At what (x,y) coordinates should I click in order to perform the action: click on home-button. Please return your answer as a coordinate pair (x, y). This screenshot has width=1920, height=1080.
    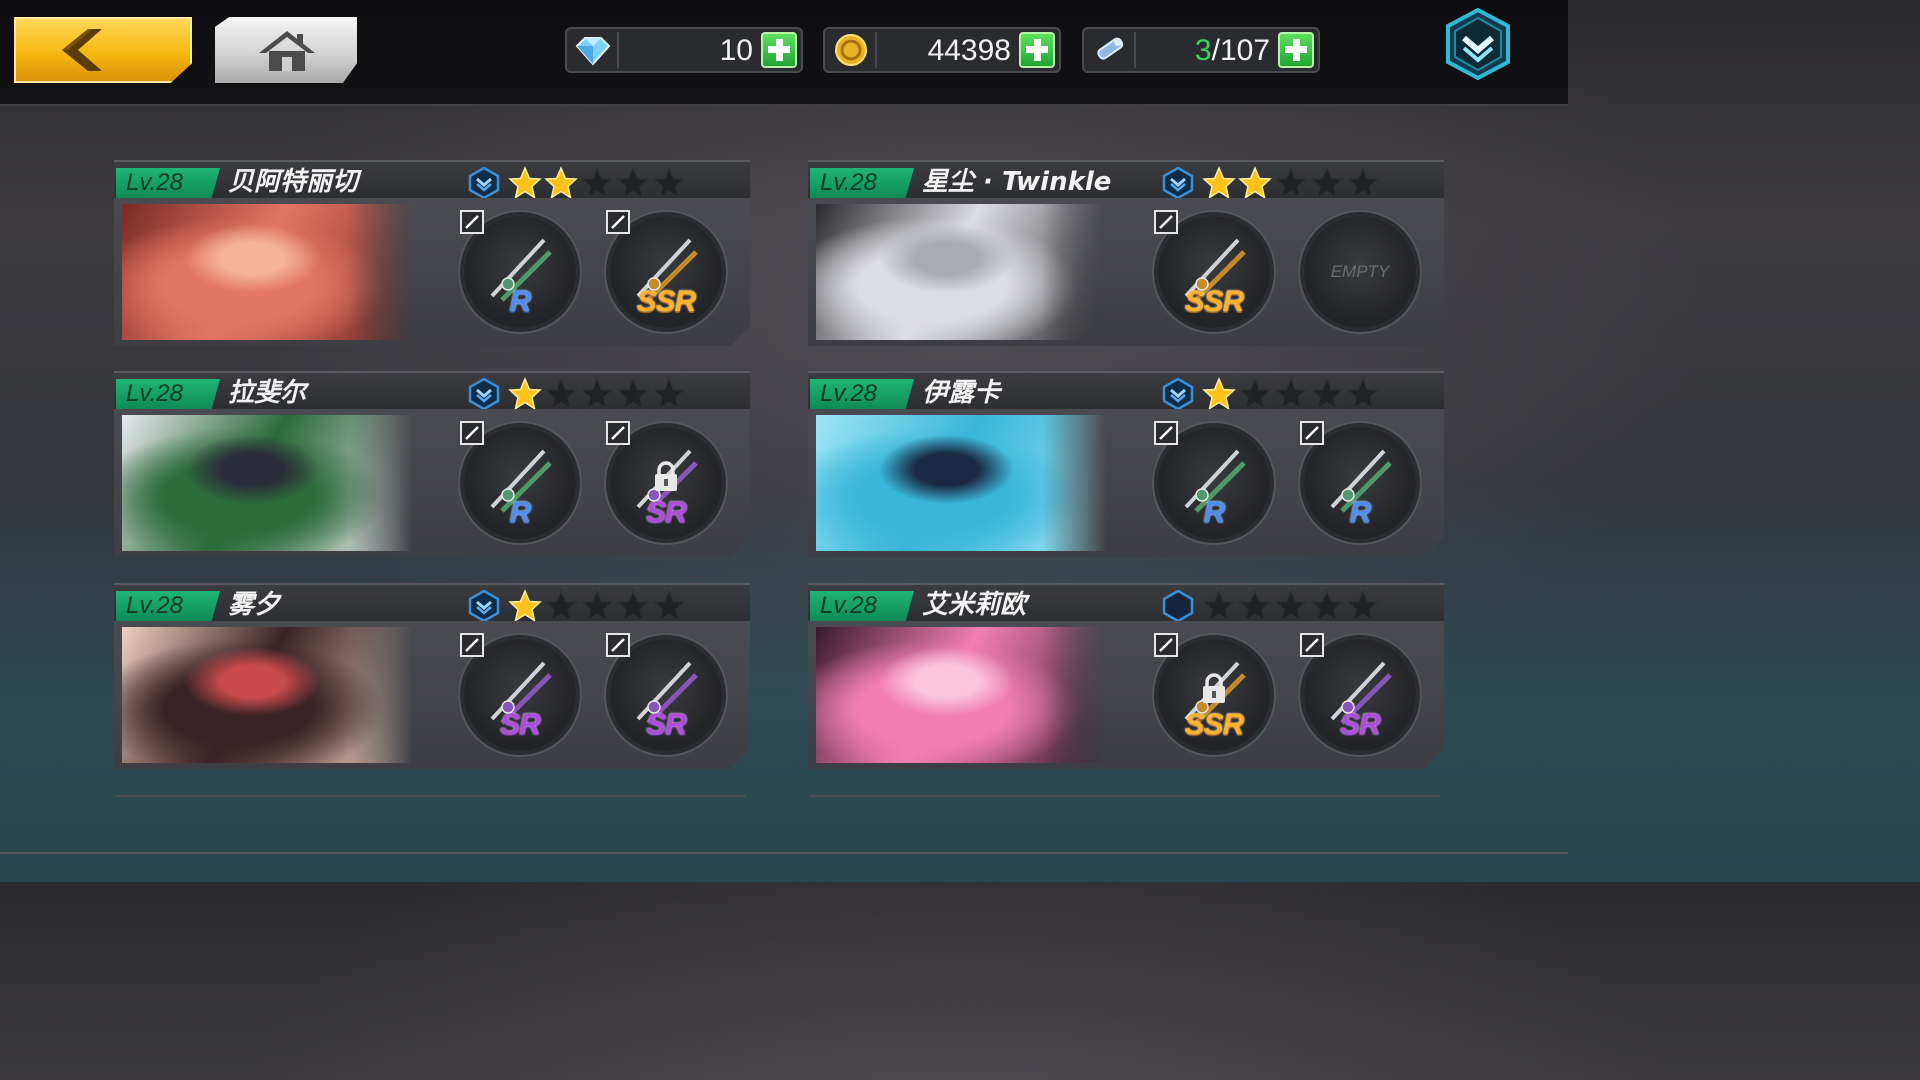
    Looking at the image, I should click on (286, 50).